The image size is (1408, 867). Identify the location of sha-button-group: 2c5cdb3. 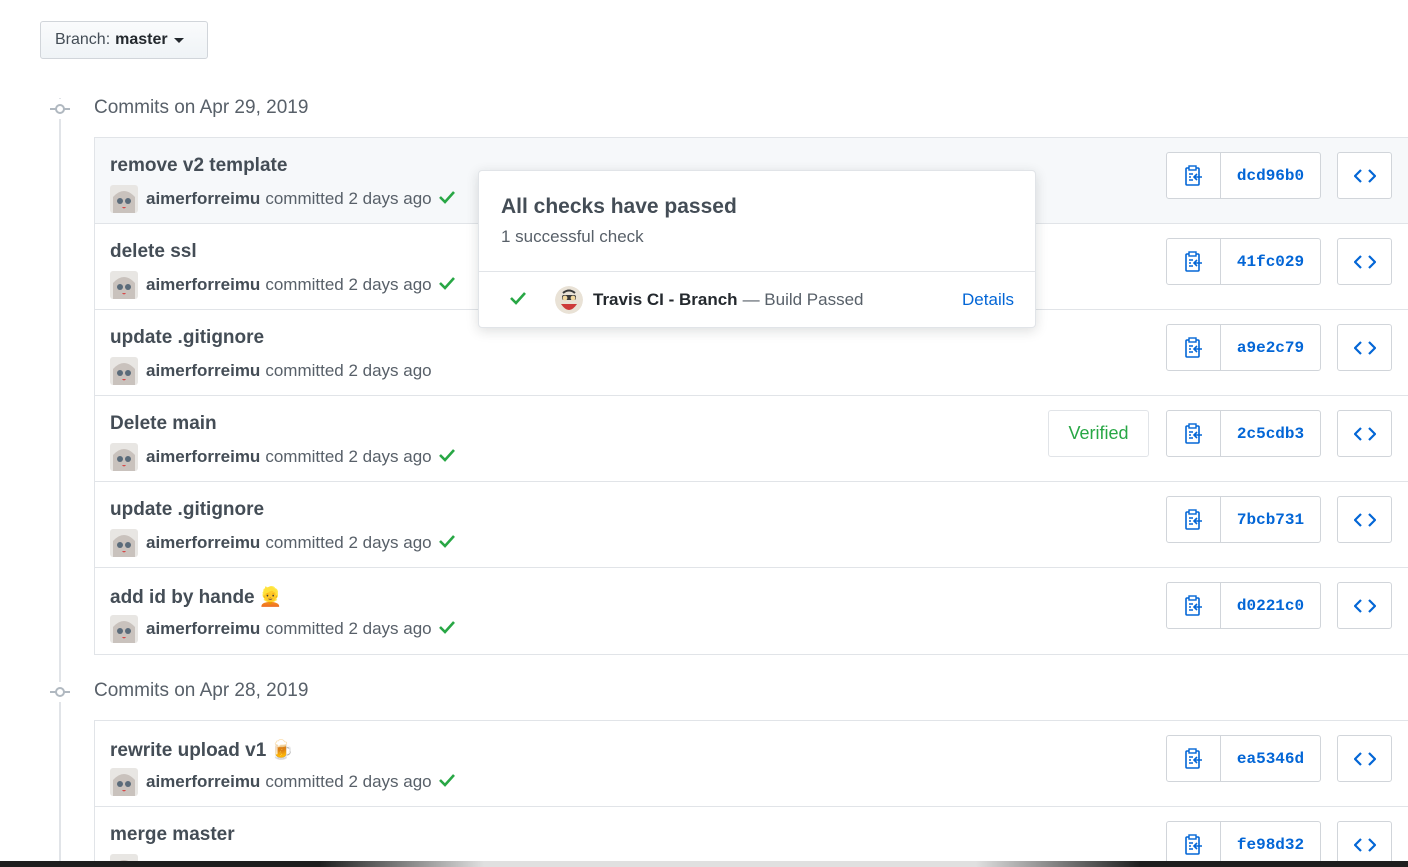
(1243, 433).